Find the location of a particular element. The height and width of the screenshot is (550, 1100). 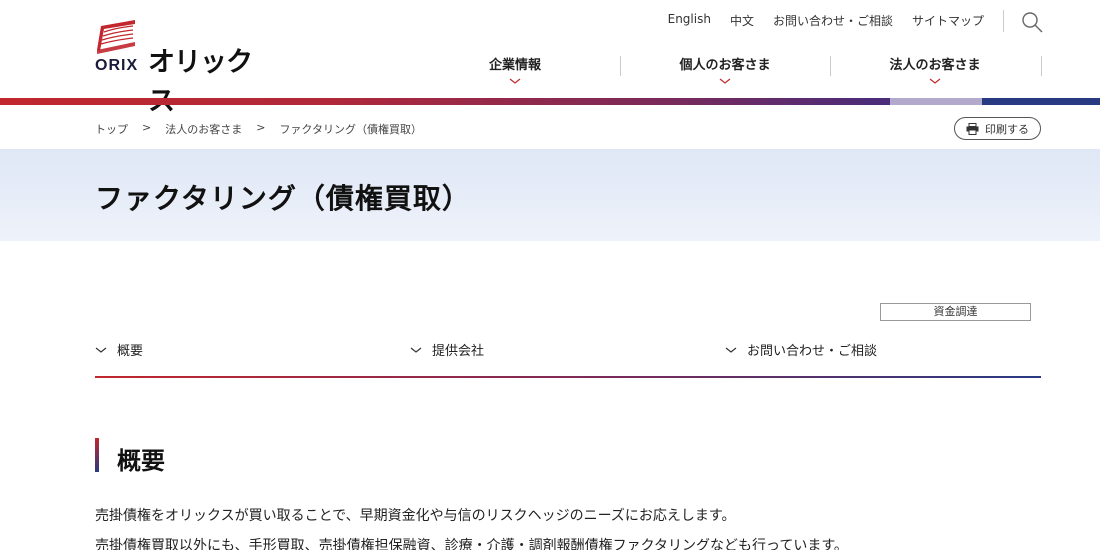

color-bar-active-segment is located at coordinates (936, 101).